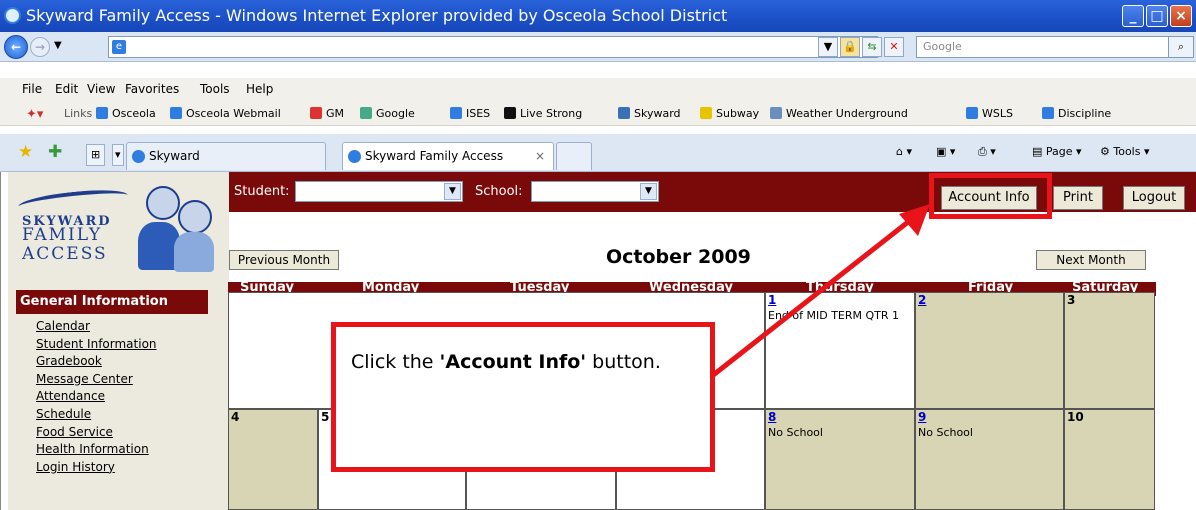 The height and width of the screenshot is (510, 1196). I want to click on link-osceola: Osceola, so click(126, 113).